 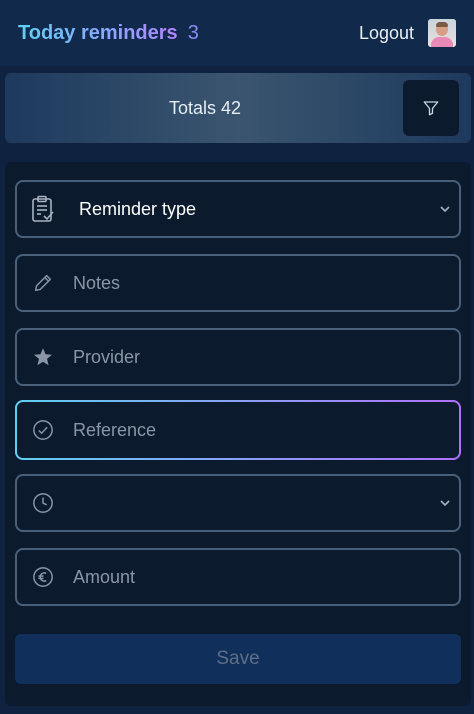 I want to click on amount-field: Amount, so click(x=238, y=577).